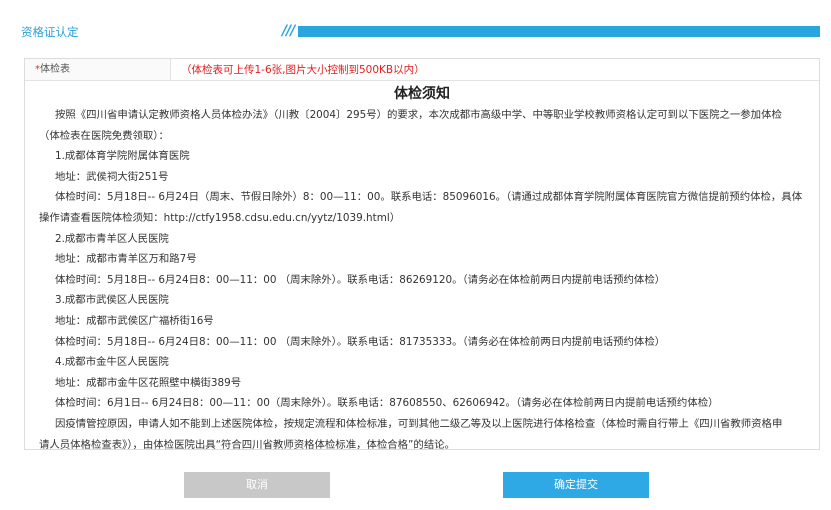 The height and width of the screenshot is (510, 831). I want to click on hospital-name: 3.成都市武侯区人民医院, so click(112, 300).